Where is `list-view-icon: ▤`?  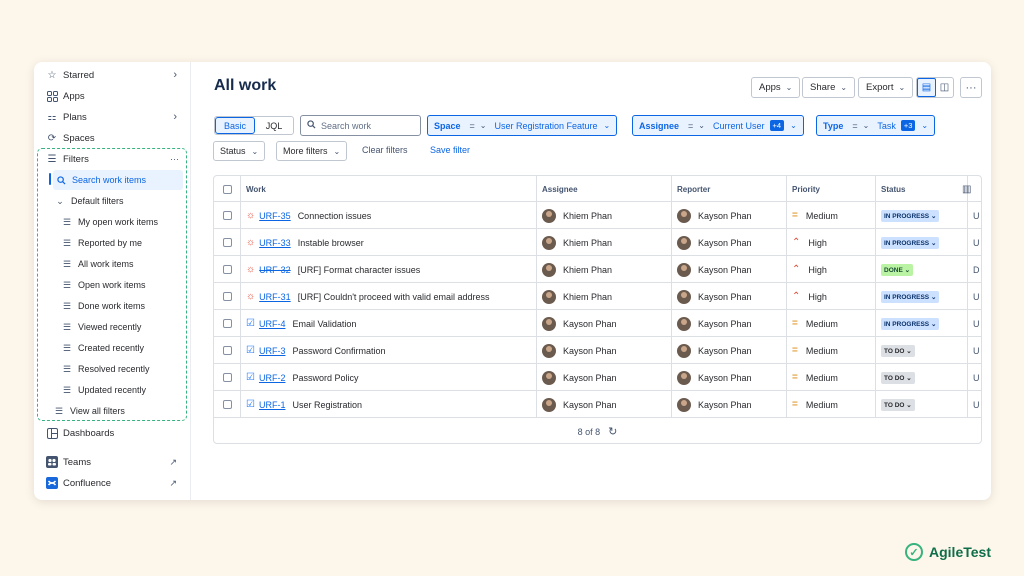 list-view-icon: ▤ is located at coordinates (926, 87).